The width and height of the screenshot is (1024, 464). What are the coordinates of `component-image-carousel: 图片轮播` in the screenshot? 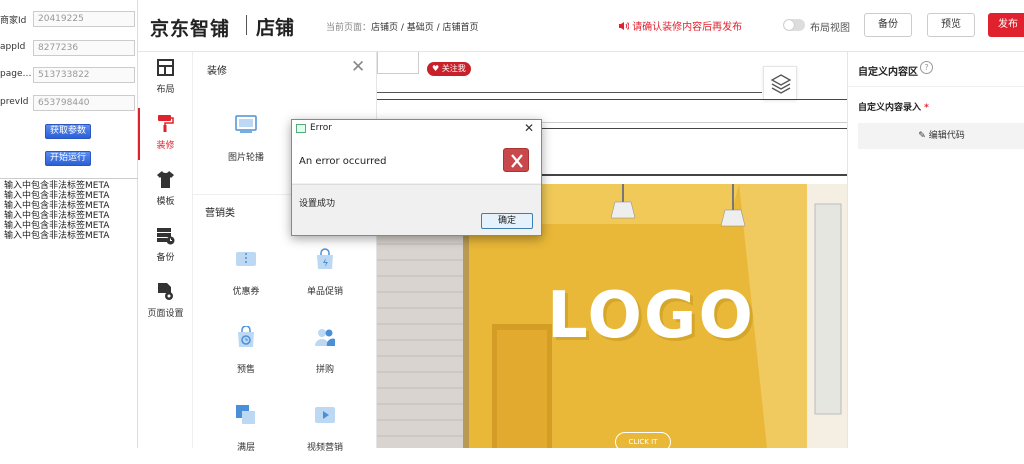 It's located at (246, 144).